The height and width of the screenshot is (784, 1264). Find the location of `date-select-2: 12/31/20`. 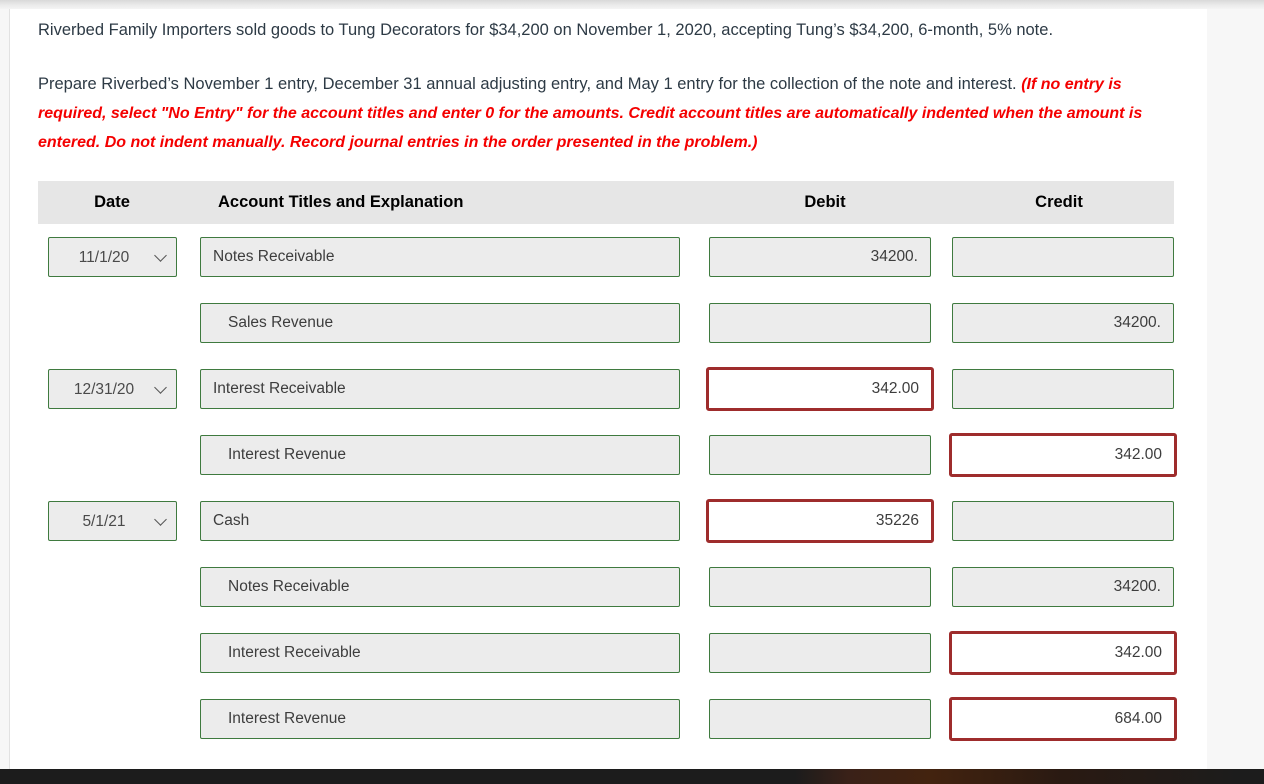

date-select-2: 12/31/20 is located at coordinates (112, 389).